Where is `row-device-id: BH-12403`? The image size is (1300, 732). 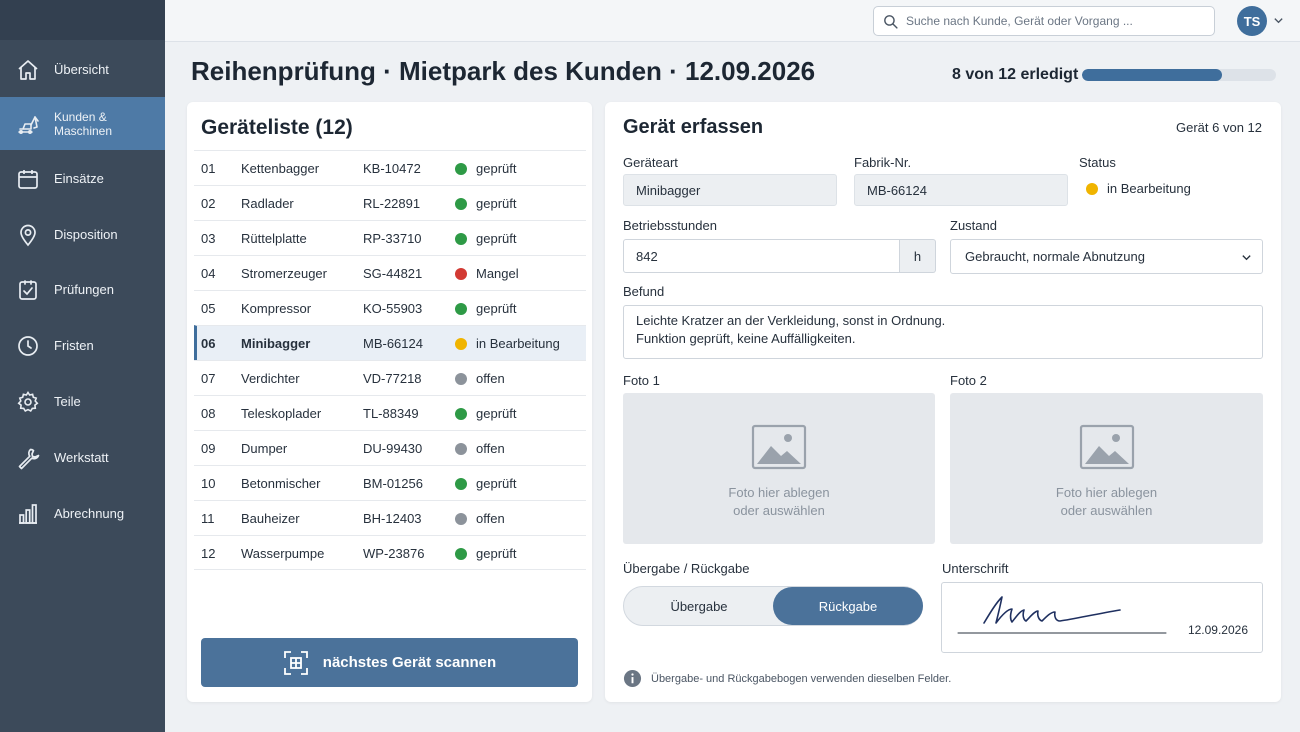 row-device-id: BH-12403 is located at coordinates (392, 518).